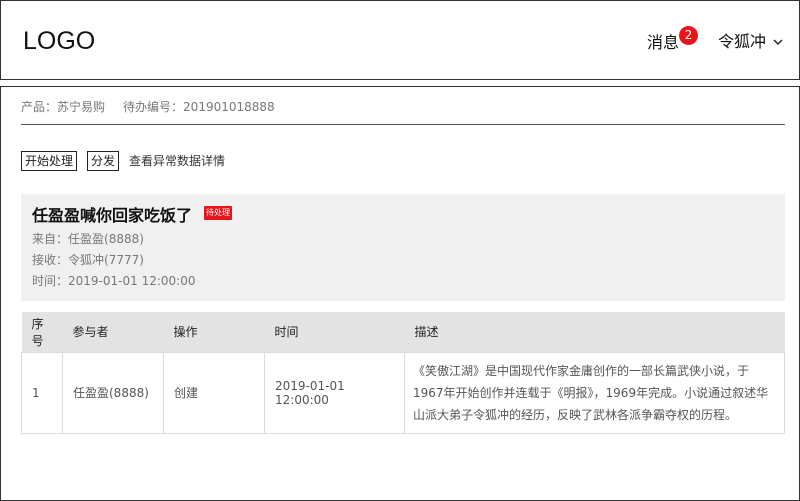  What do you see at coordinates (334, 332) in the screenshot?
I see `column-header-time: 时间` at bounding box center [334, 332].